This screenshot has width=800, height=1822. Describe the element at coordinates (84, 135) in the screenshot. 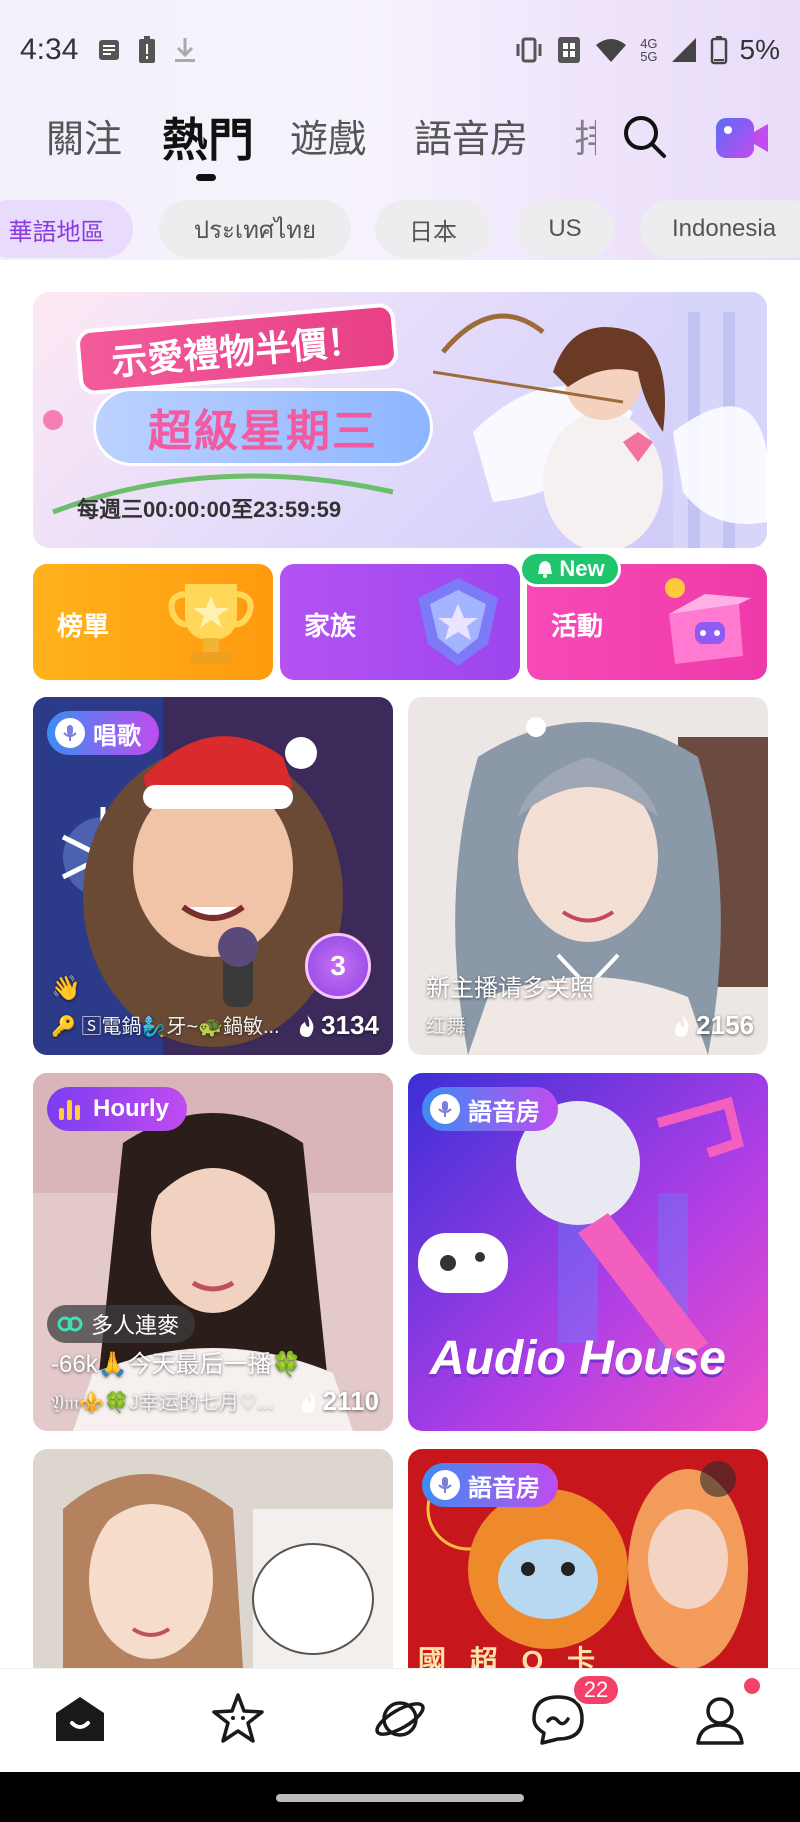

I see `tab-following: 關注` at that location.